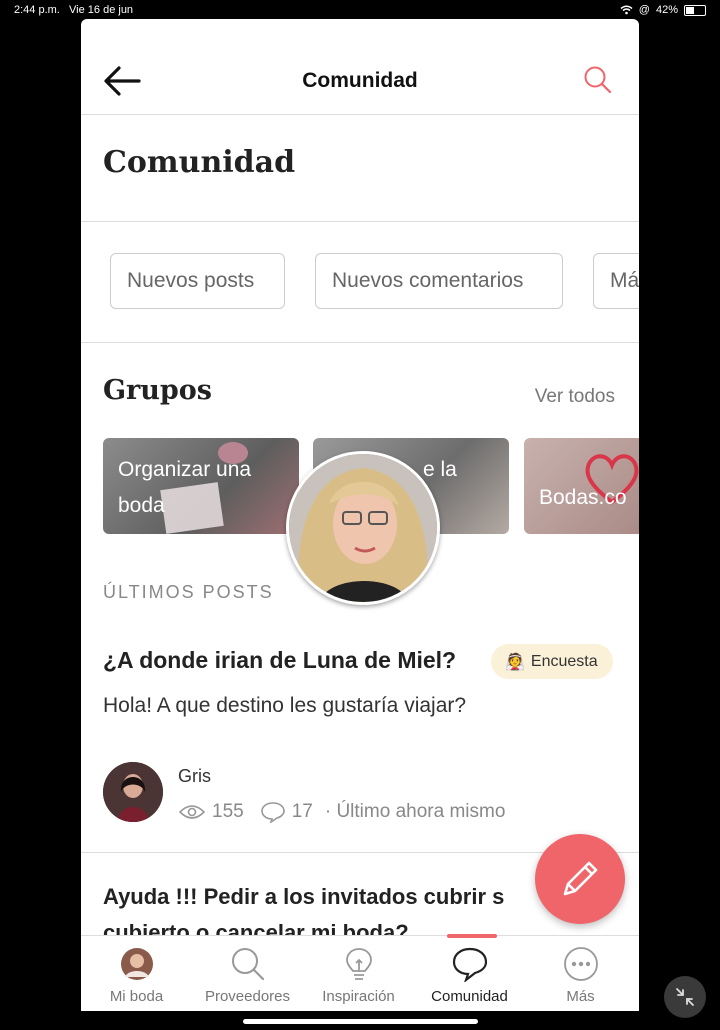 The image size is (720, 1030). I want to click on tab-label: Más, so click(580, 996).